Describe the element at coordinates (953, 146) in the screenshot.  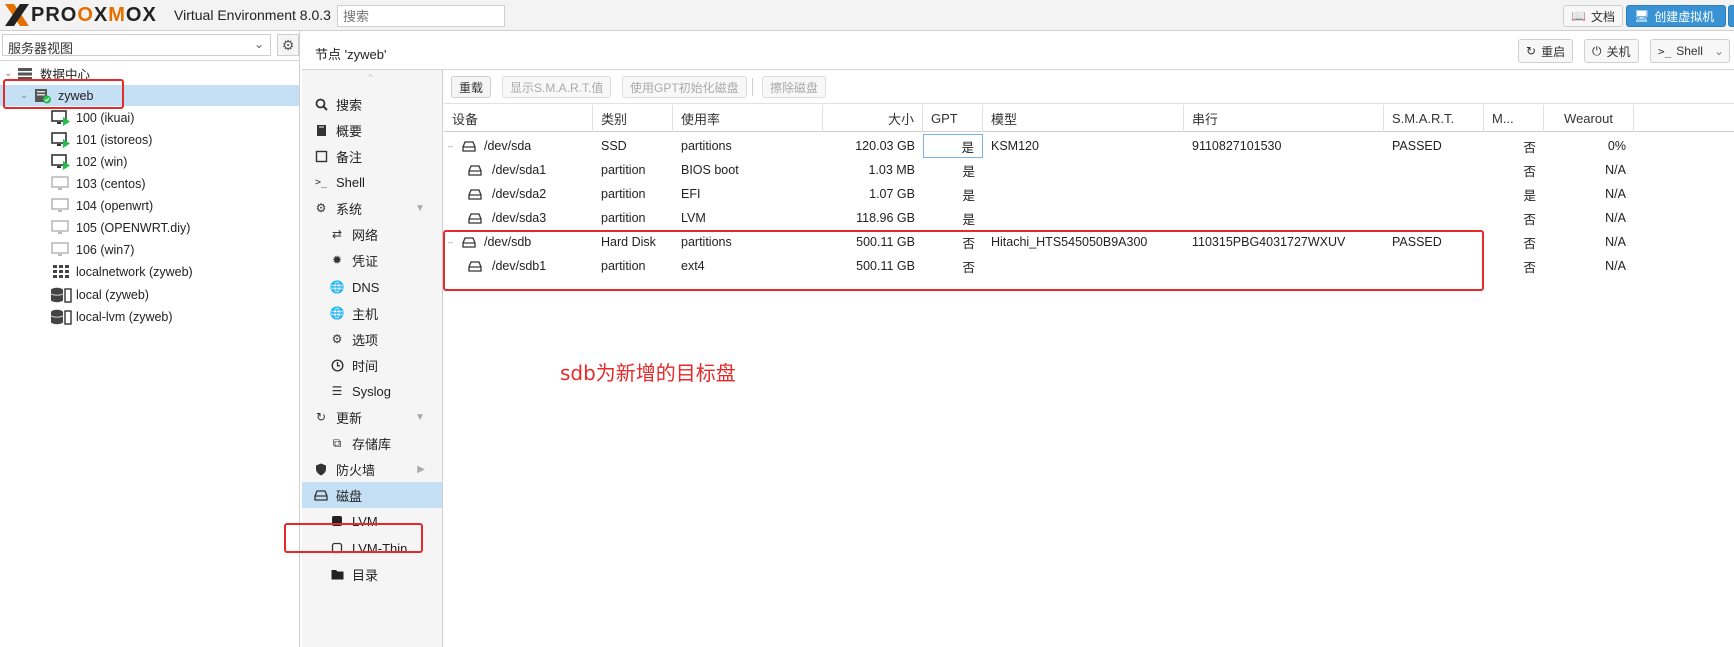
I see `cell-gpt-focused: 是` at that location.